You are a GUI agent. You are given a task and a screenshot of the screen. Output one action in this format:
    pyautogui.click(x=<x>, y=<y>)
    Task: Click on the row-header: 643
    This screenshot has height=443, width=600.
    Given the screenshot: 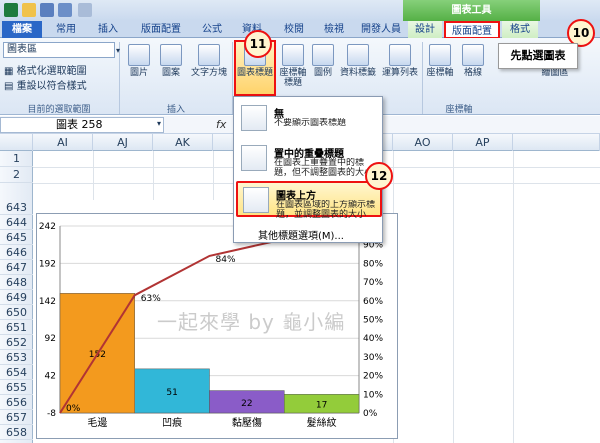 What is the action you would take?
    pyautogui.click(x=16, y=207)
    